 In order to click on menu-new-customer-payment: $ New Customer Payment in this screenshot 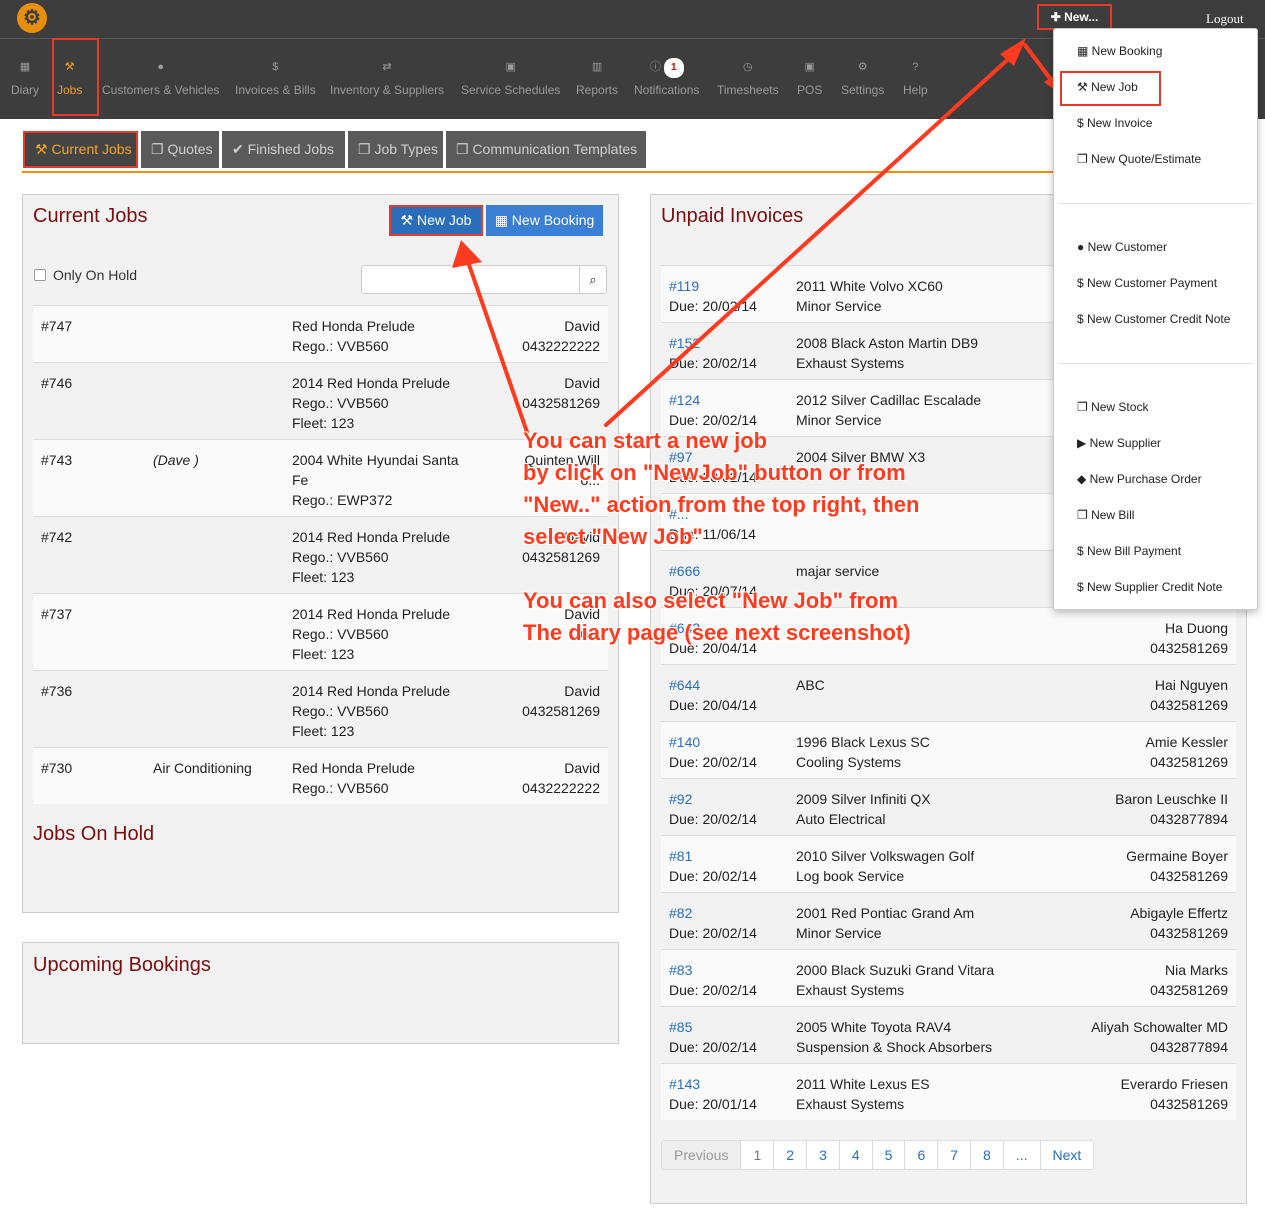, I will do `click(1147, 283)`.